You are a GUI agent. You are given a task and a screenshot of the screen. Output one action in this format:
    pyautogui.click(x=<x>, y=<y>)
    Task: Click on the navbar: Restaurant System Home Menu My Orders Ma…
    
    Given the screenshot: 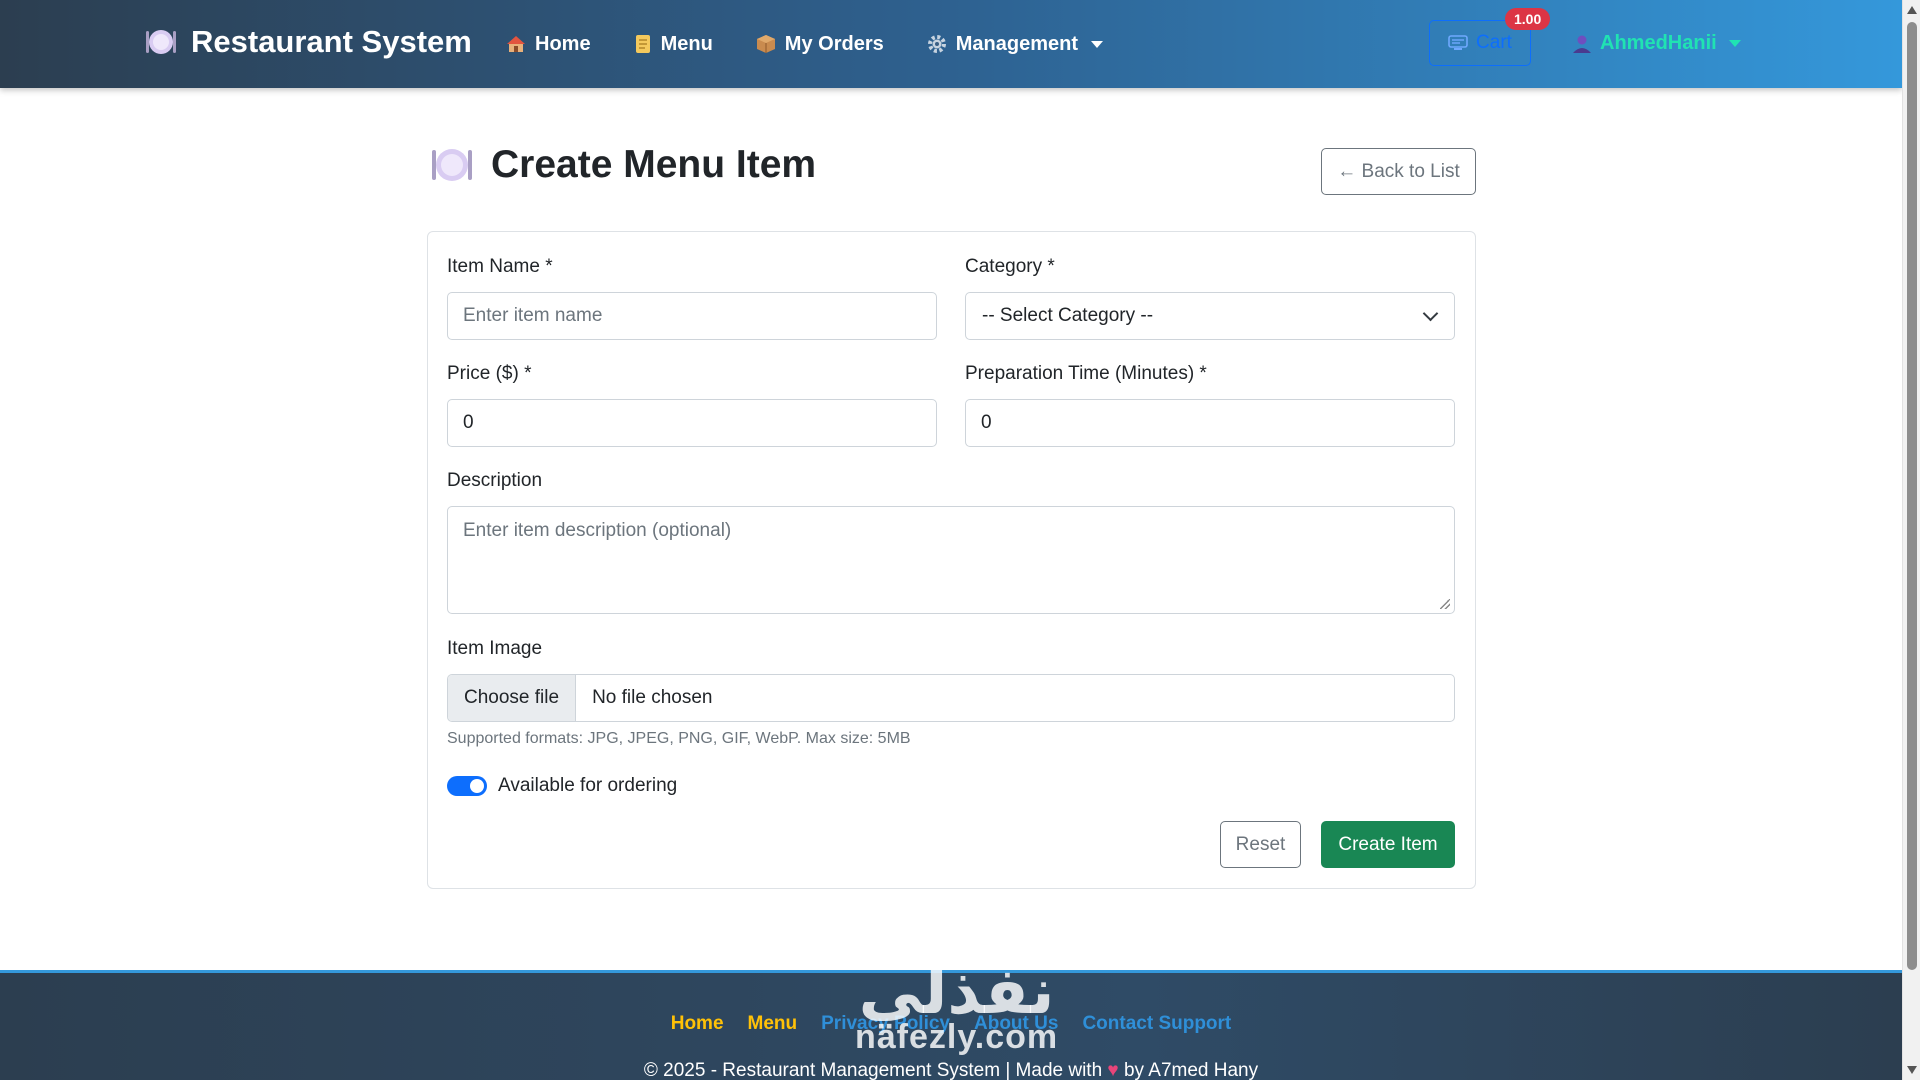 What is the action you would take?
    pyautogui.click(x=951, y=44)
    